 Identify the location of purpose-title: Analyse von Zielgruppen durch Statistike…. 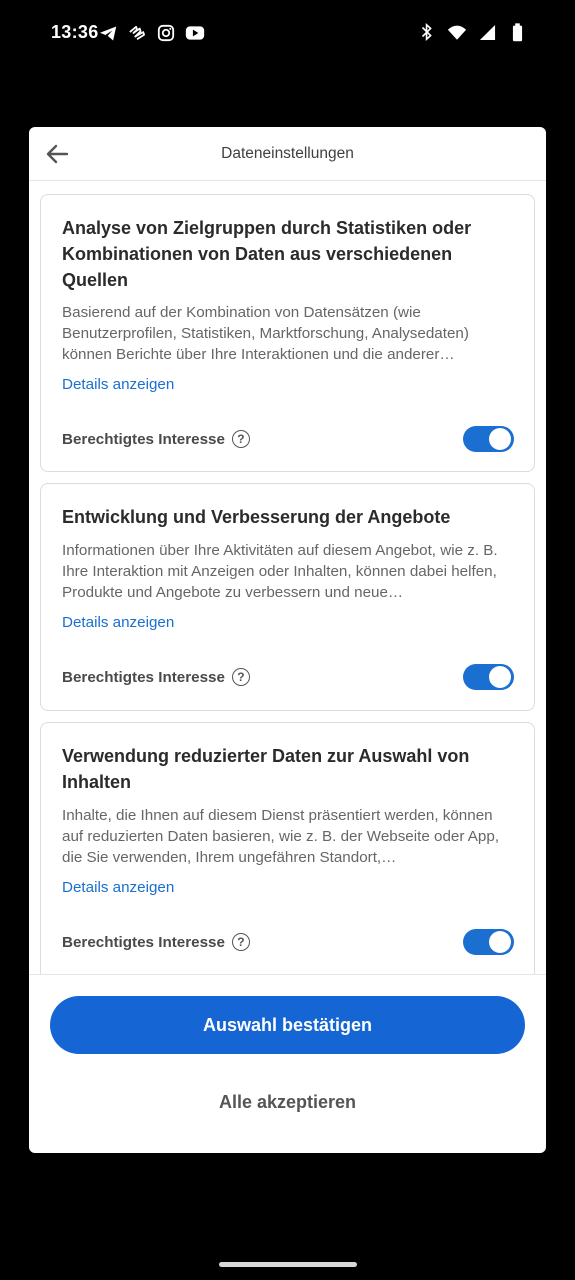
(267, 254).